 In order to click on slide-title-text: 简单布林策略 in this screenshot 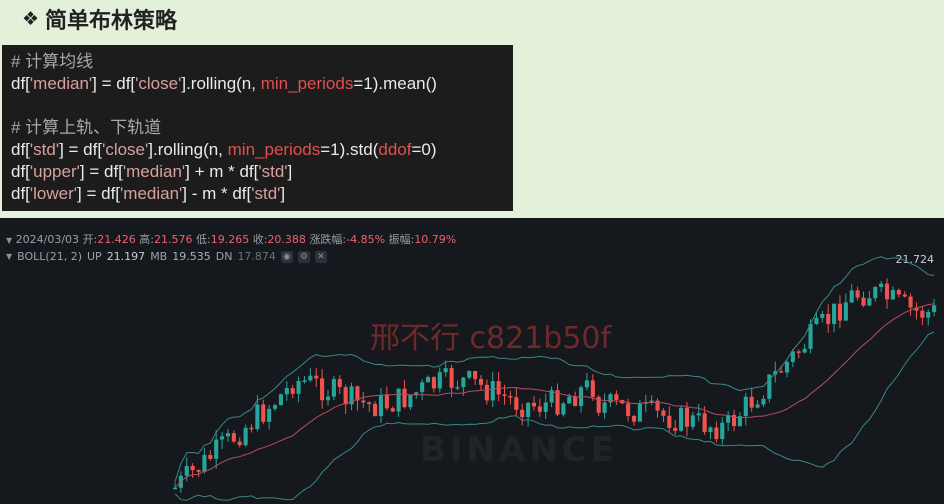, I will do `click(111, 21)`.